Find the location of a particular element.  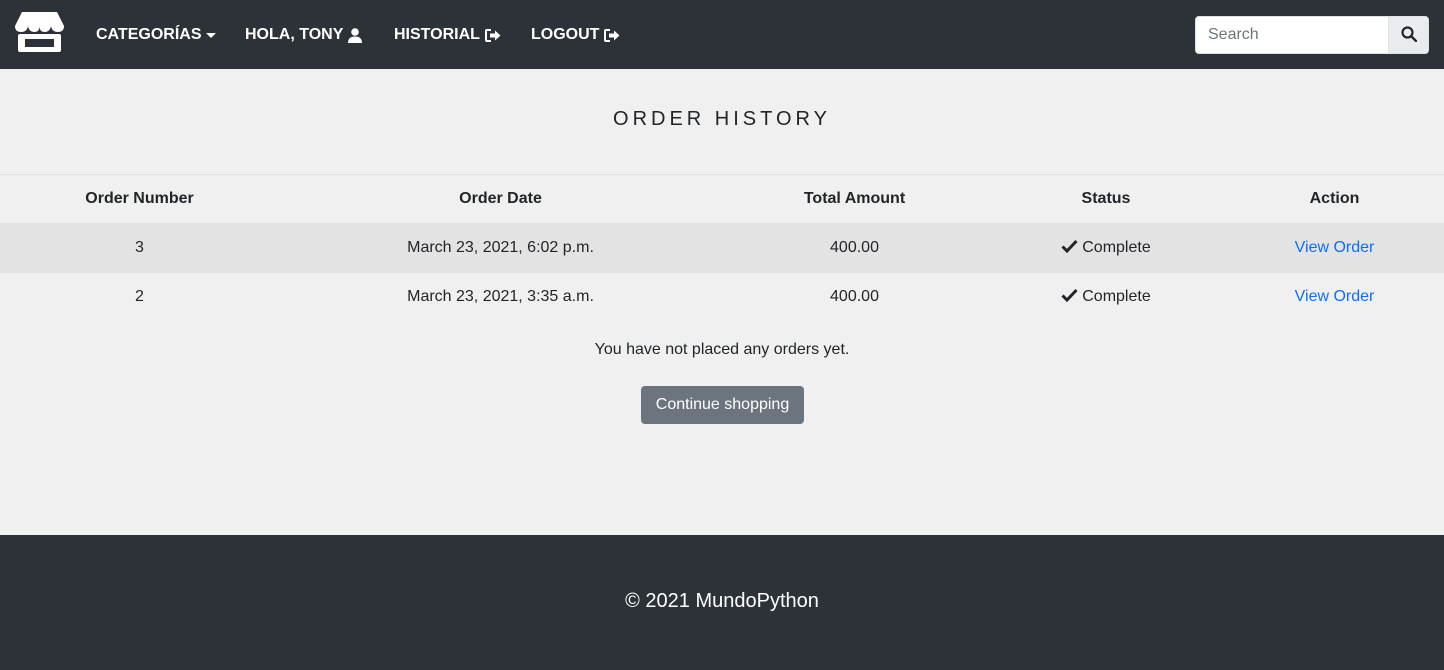

search-button is located at coordinates (1408, 35).